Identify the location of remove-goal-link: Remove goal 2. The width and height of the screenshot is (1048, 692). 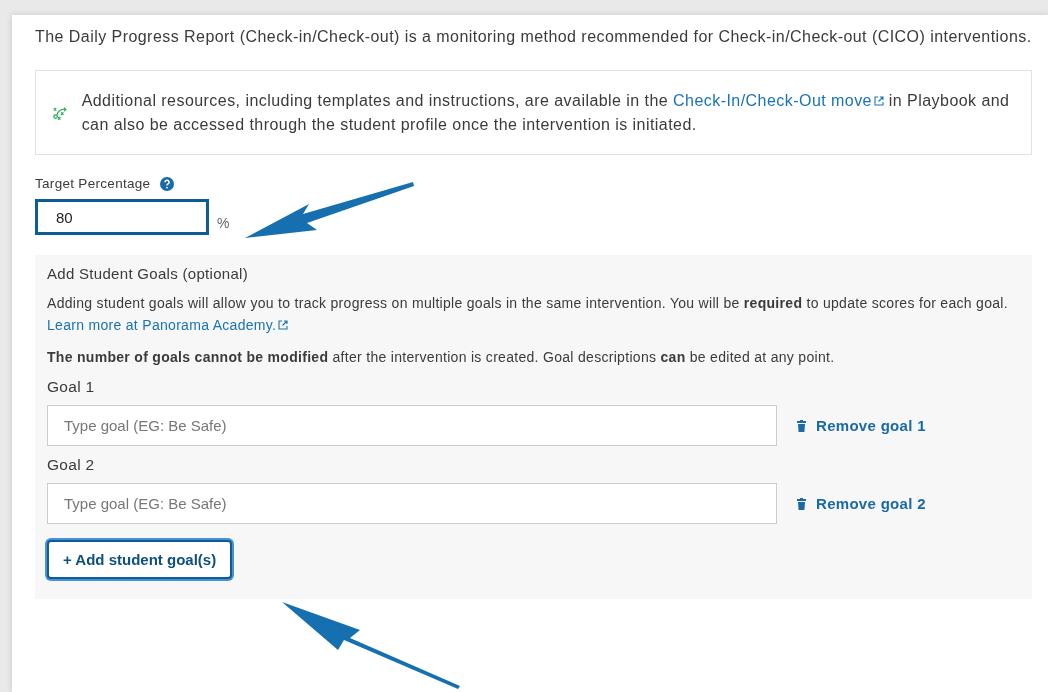
(861, 503).